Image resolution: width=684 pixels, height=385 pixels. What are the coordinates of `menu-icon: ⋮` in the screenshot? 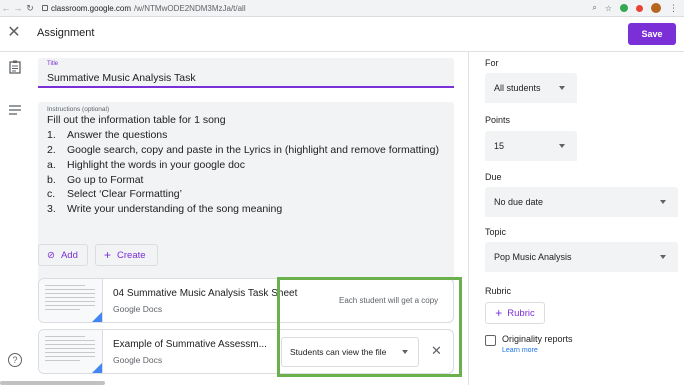 It's located at (673, 8).